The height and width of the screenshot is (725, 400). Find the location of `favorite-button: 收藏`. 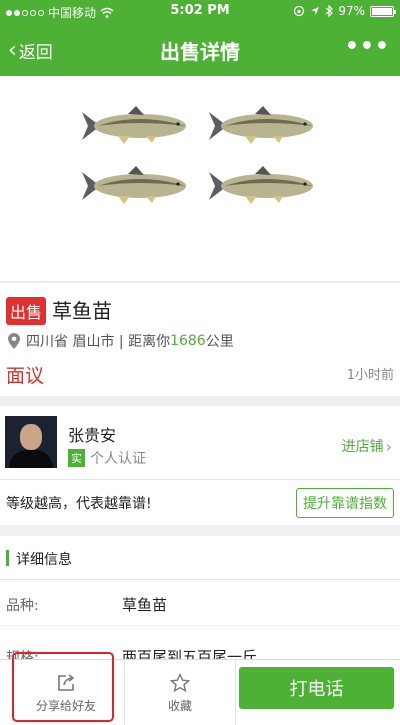

favorite-button: 收藏 is located at coordinates (180, 692).